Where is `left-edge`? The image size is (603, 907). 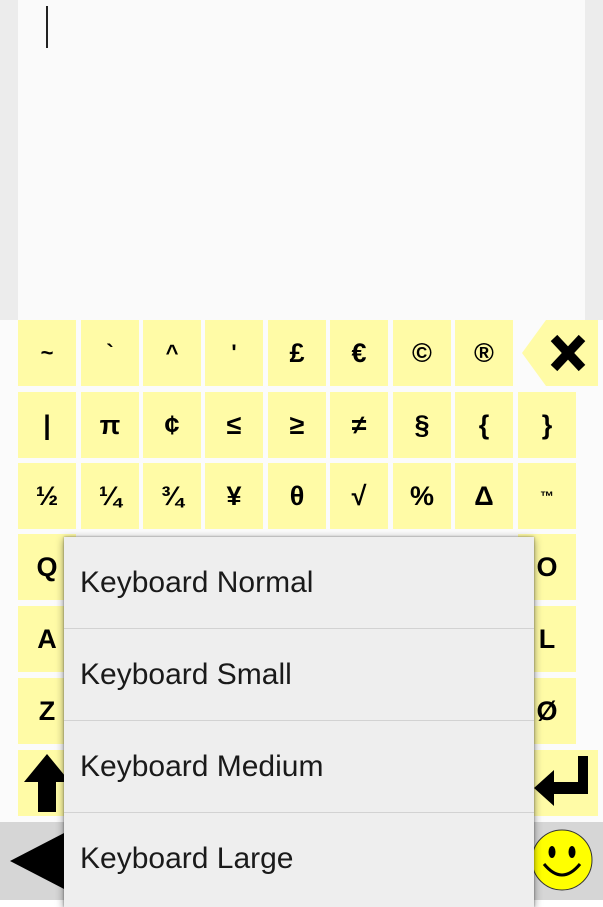
left-edge is located at coordinates (9, 160).